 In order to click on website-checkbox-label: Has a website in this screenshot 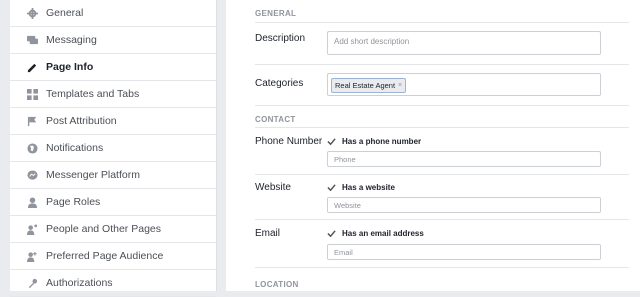, I will do `click(368, 187)`.